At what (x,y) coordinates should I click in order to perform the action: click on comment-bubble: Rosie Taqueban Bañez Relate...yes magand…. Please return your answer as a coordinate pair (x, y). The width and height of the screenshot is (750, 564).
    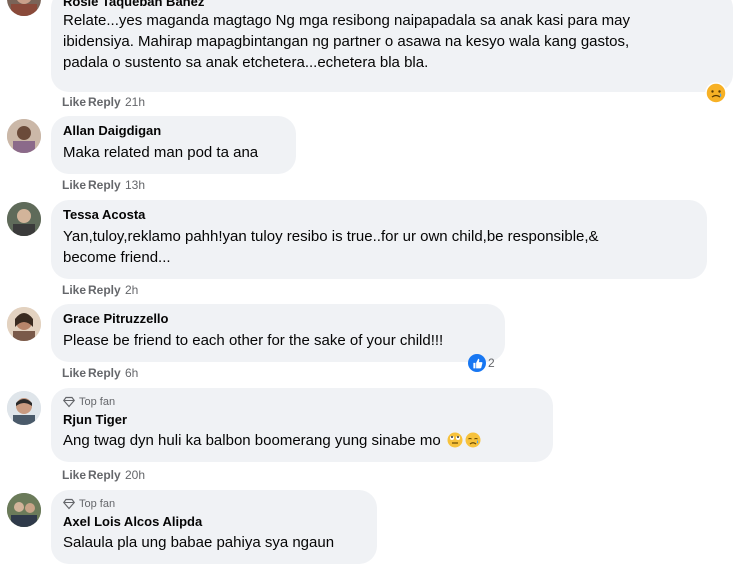
    Looking at the image, I should click on (392, 46).